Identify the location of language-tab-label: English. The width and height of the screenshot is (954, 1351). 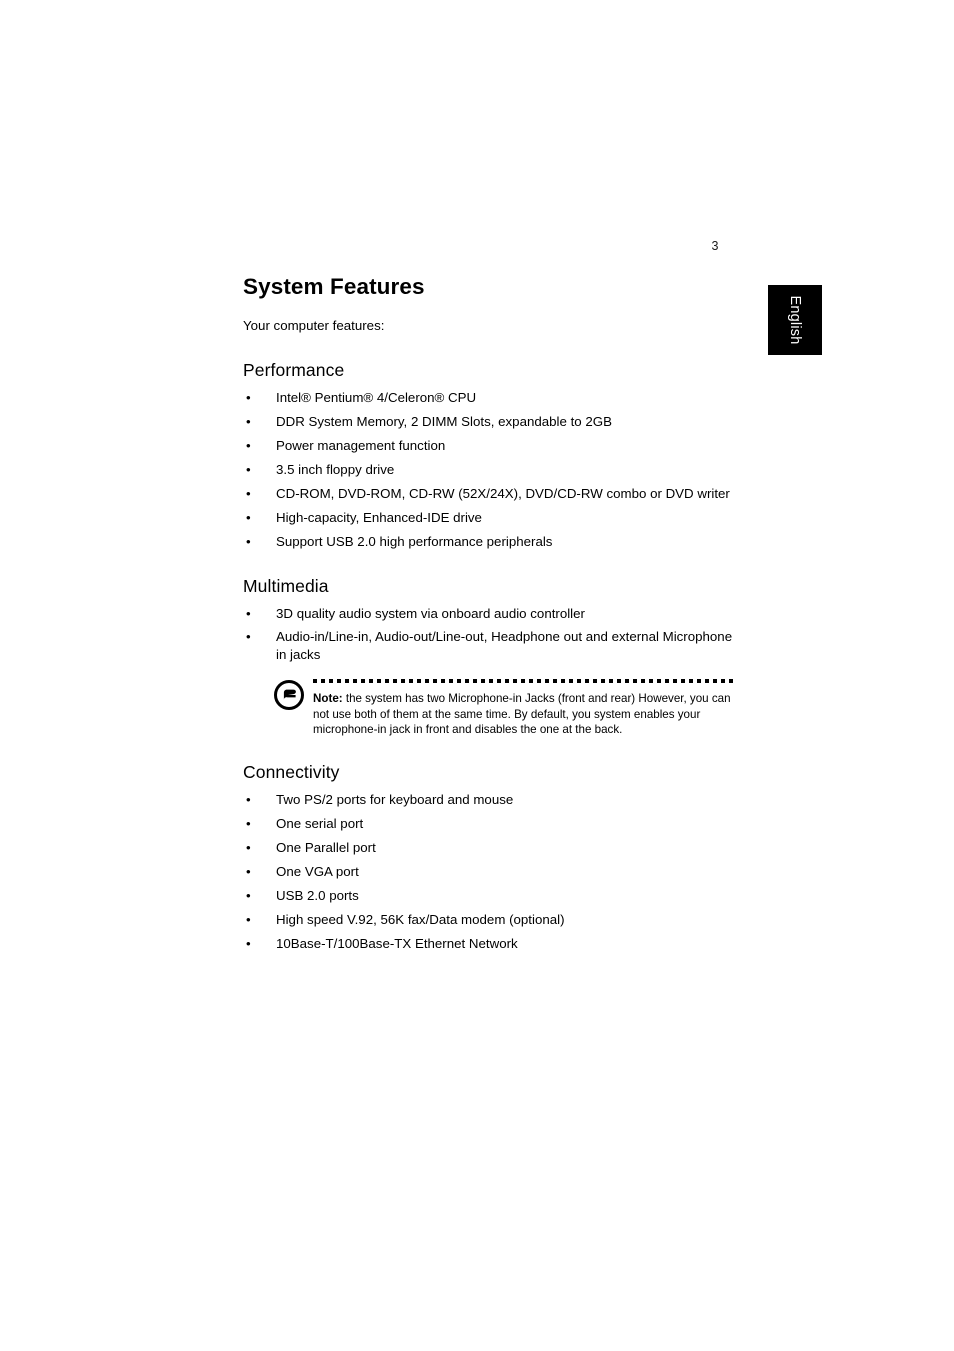
(795, 320).